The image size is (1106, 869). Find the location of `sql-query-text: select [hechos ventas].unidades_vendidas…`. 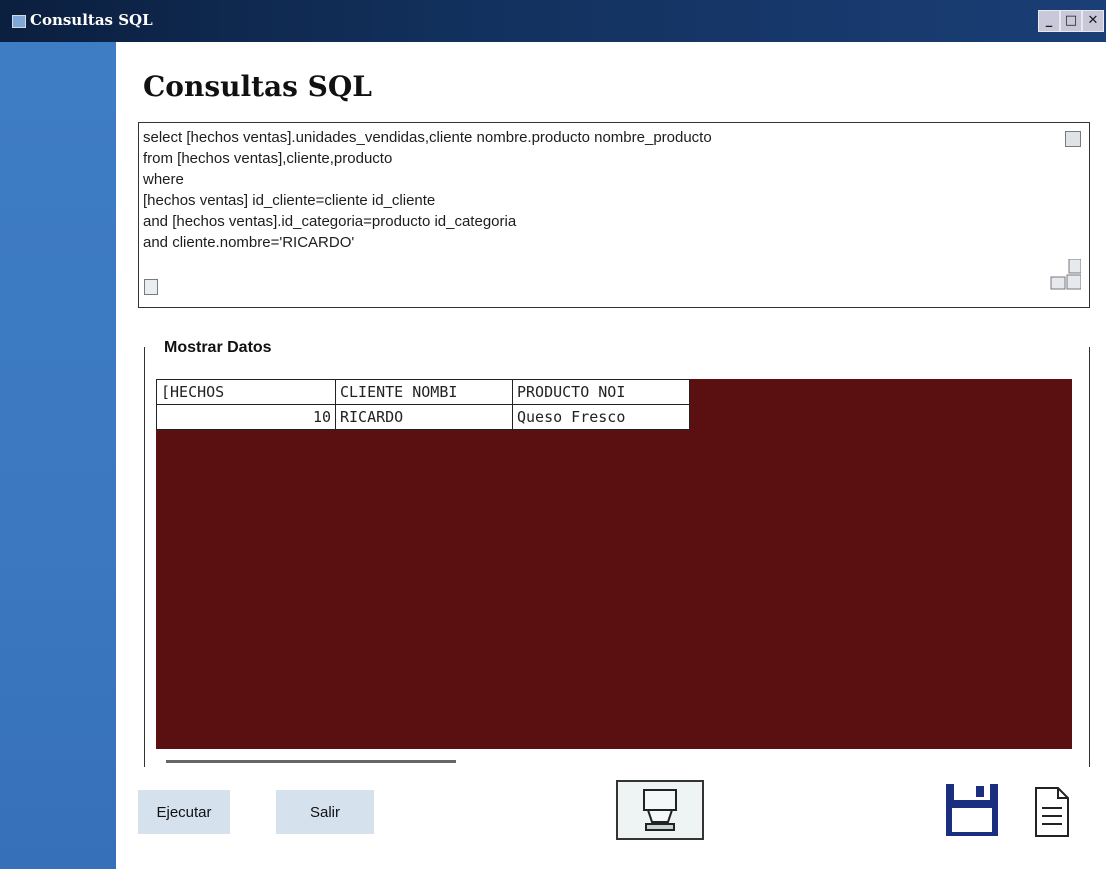

sql-query-text: select [hechos ventas].unidades_vendidas… is located at coordinates (593, 190).